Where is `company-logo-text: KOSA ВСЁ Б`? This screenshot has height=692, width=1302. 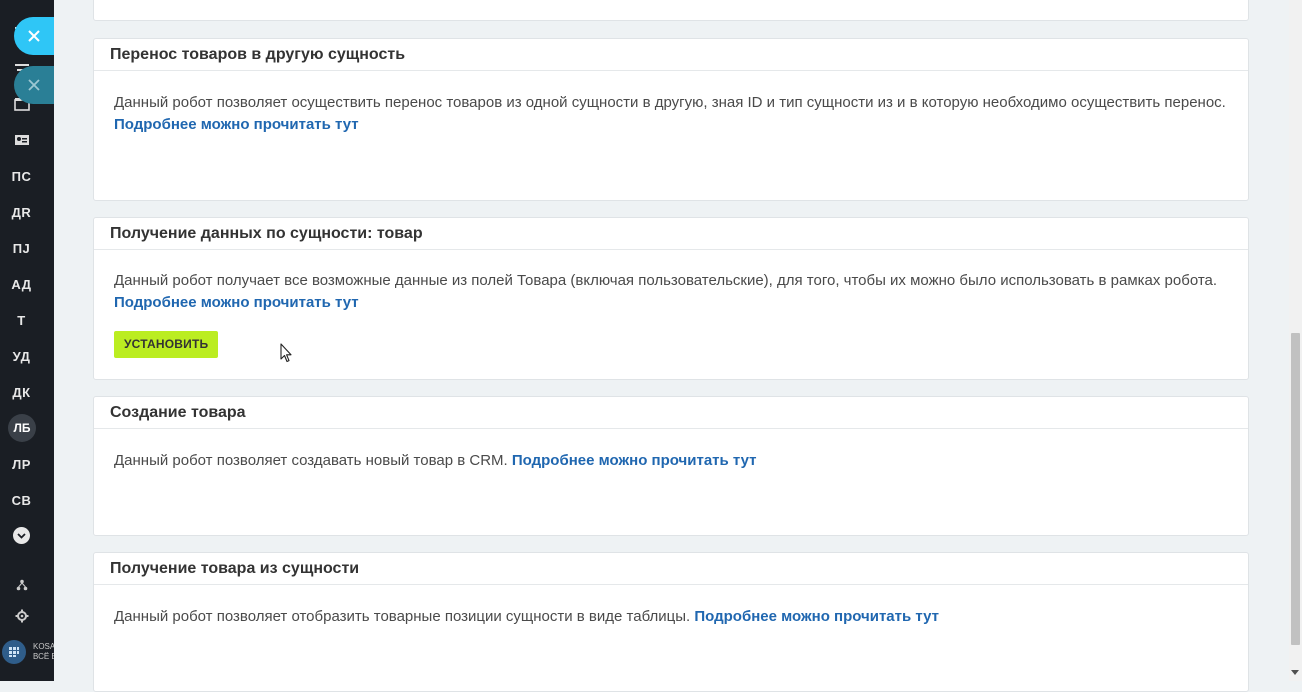
company-logo-text: KOSA ВСЁ Б is located at coordinates (43, 652).